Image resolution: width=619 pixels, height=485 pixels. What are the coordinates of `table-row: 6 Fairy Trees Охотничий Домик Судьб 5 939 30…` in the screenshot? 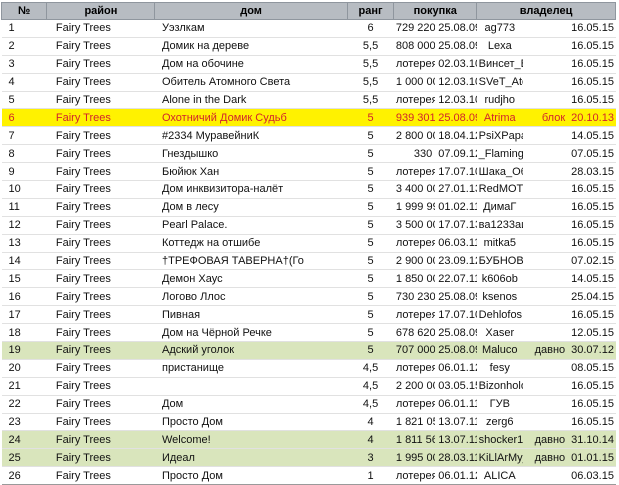 It's located at (308, 117).